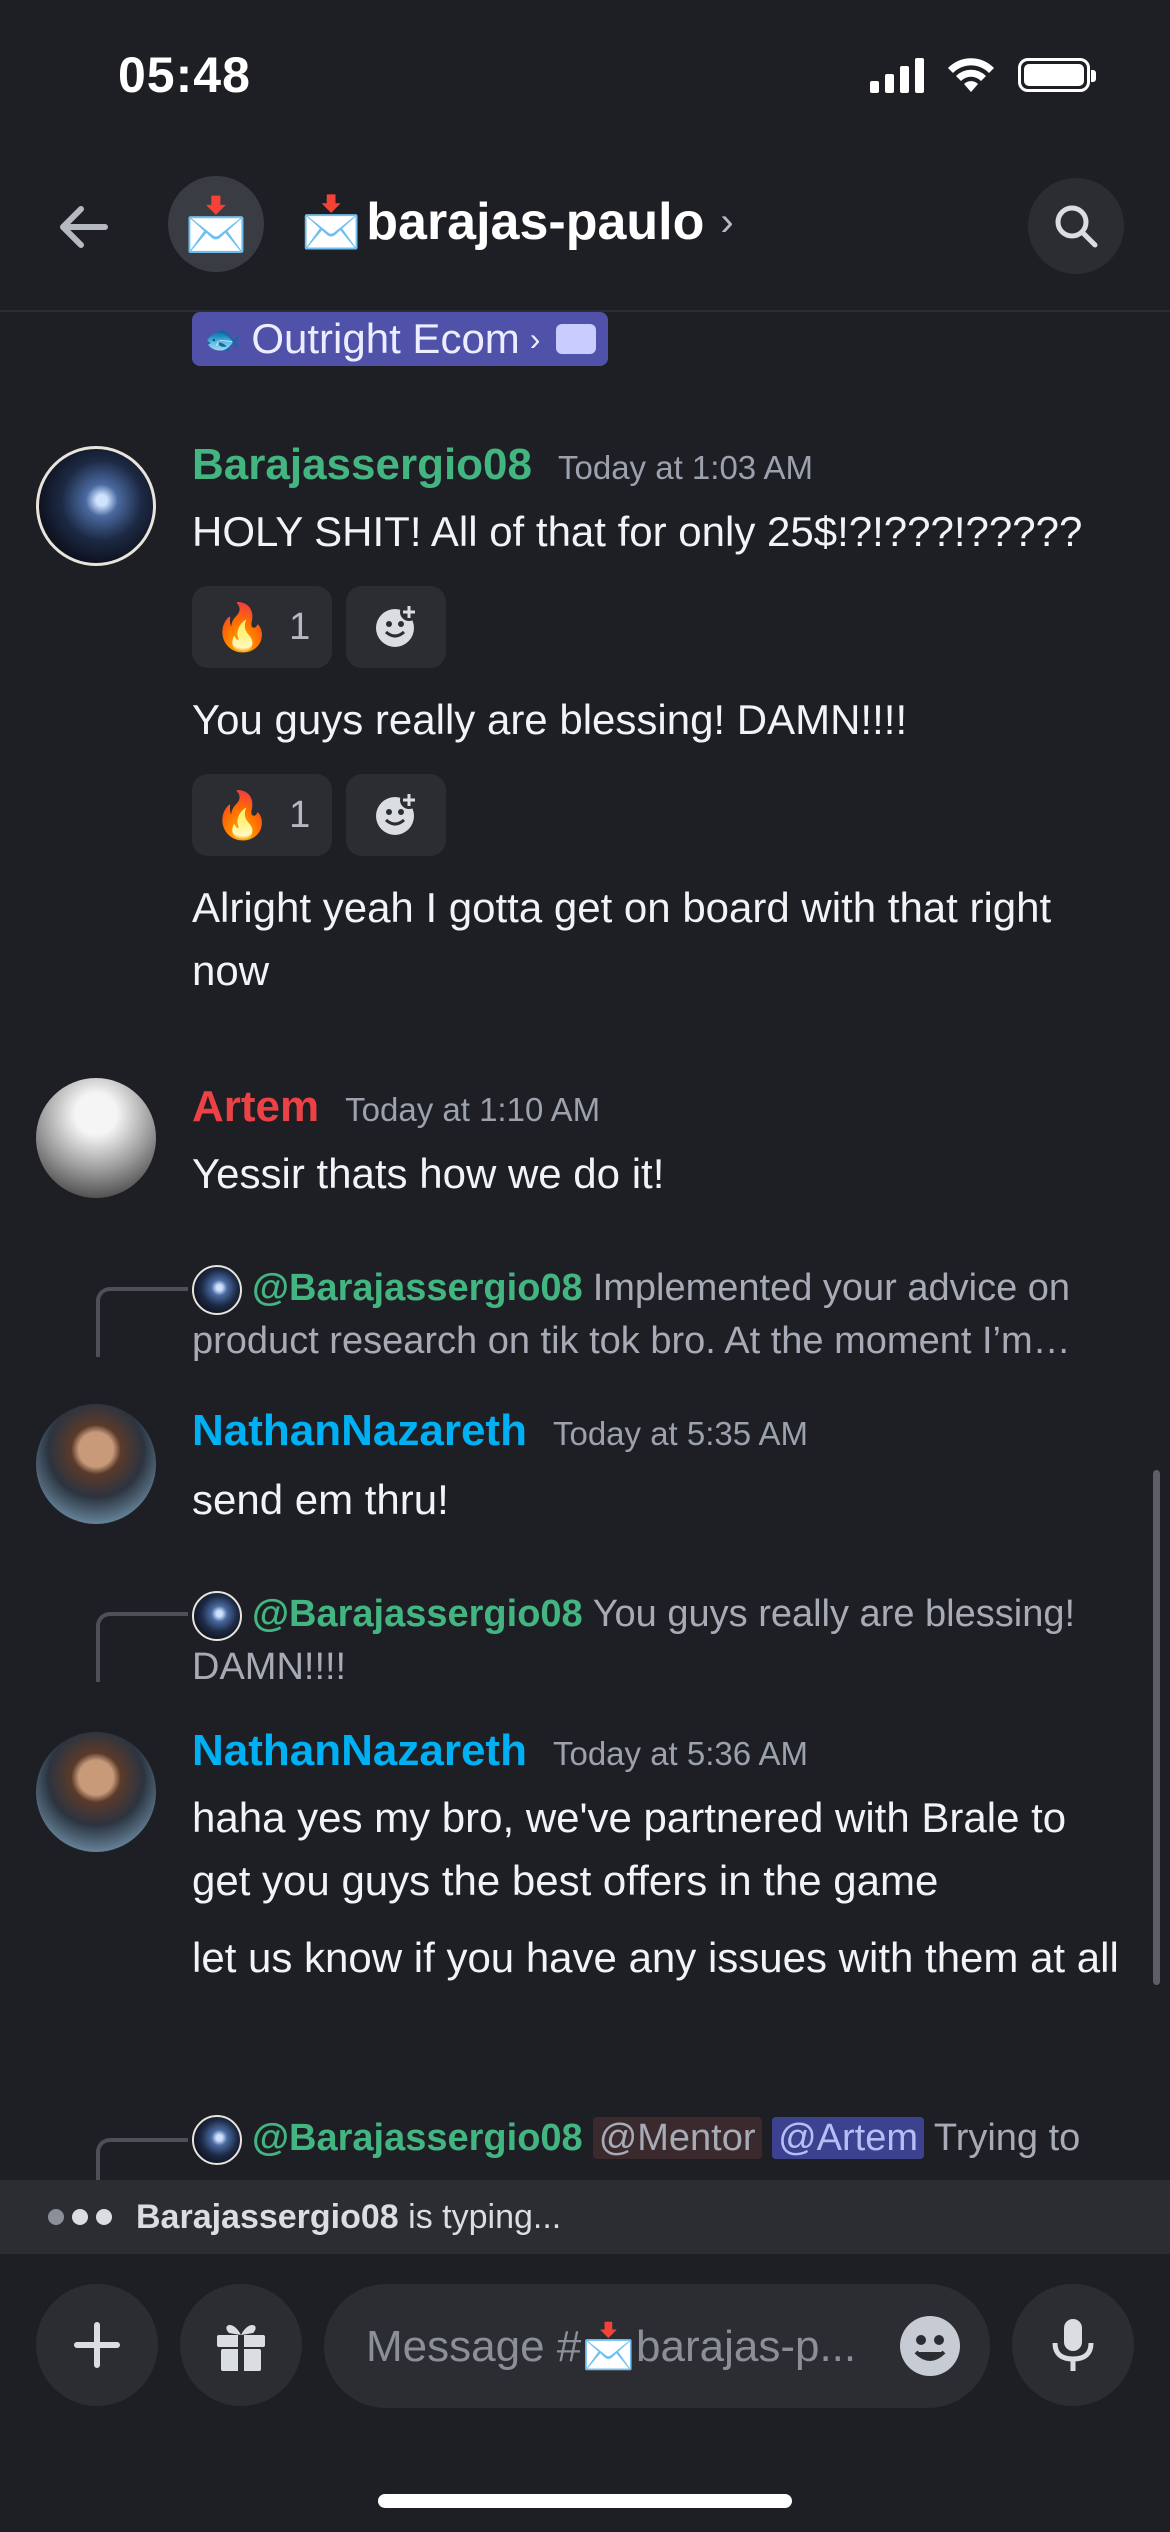 Image resolution: width=1170 pixels, height=2532 pixels. Describe the element at coordinates (677, 2138) in the screenshot. I see `mention-mentor: @Mentor` at that location.